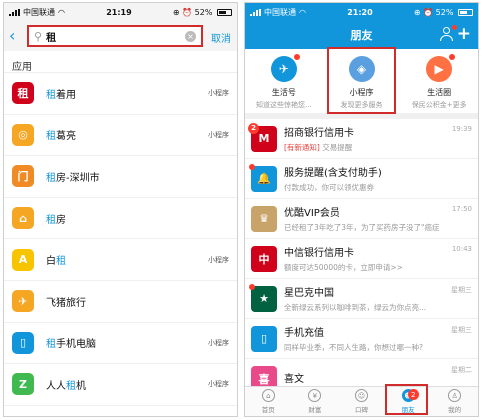 This screenshot has width=482, height=420. What do you see at coordinates (264, 298) in the screenshot?
I see `avatar-glyph: ★` at bounding box center [264, 298].